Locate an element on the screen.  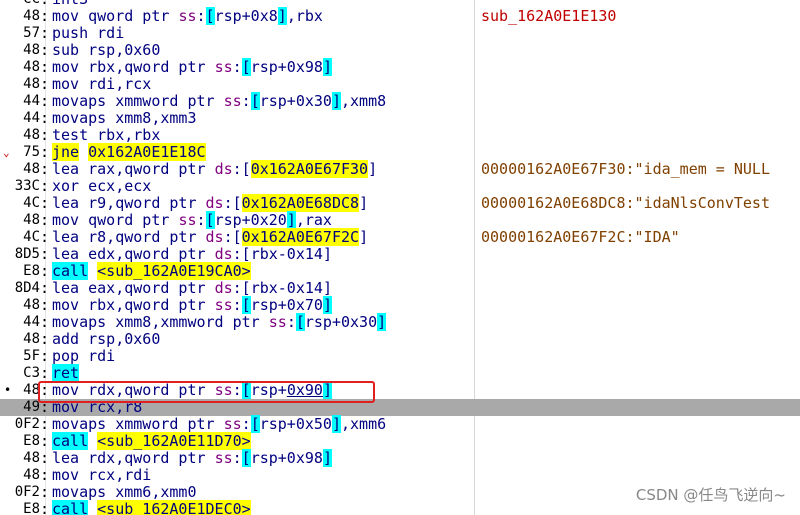
instruction-token: 0x162A0E67F30 is located at coordinates (309, 169).